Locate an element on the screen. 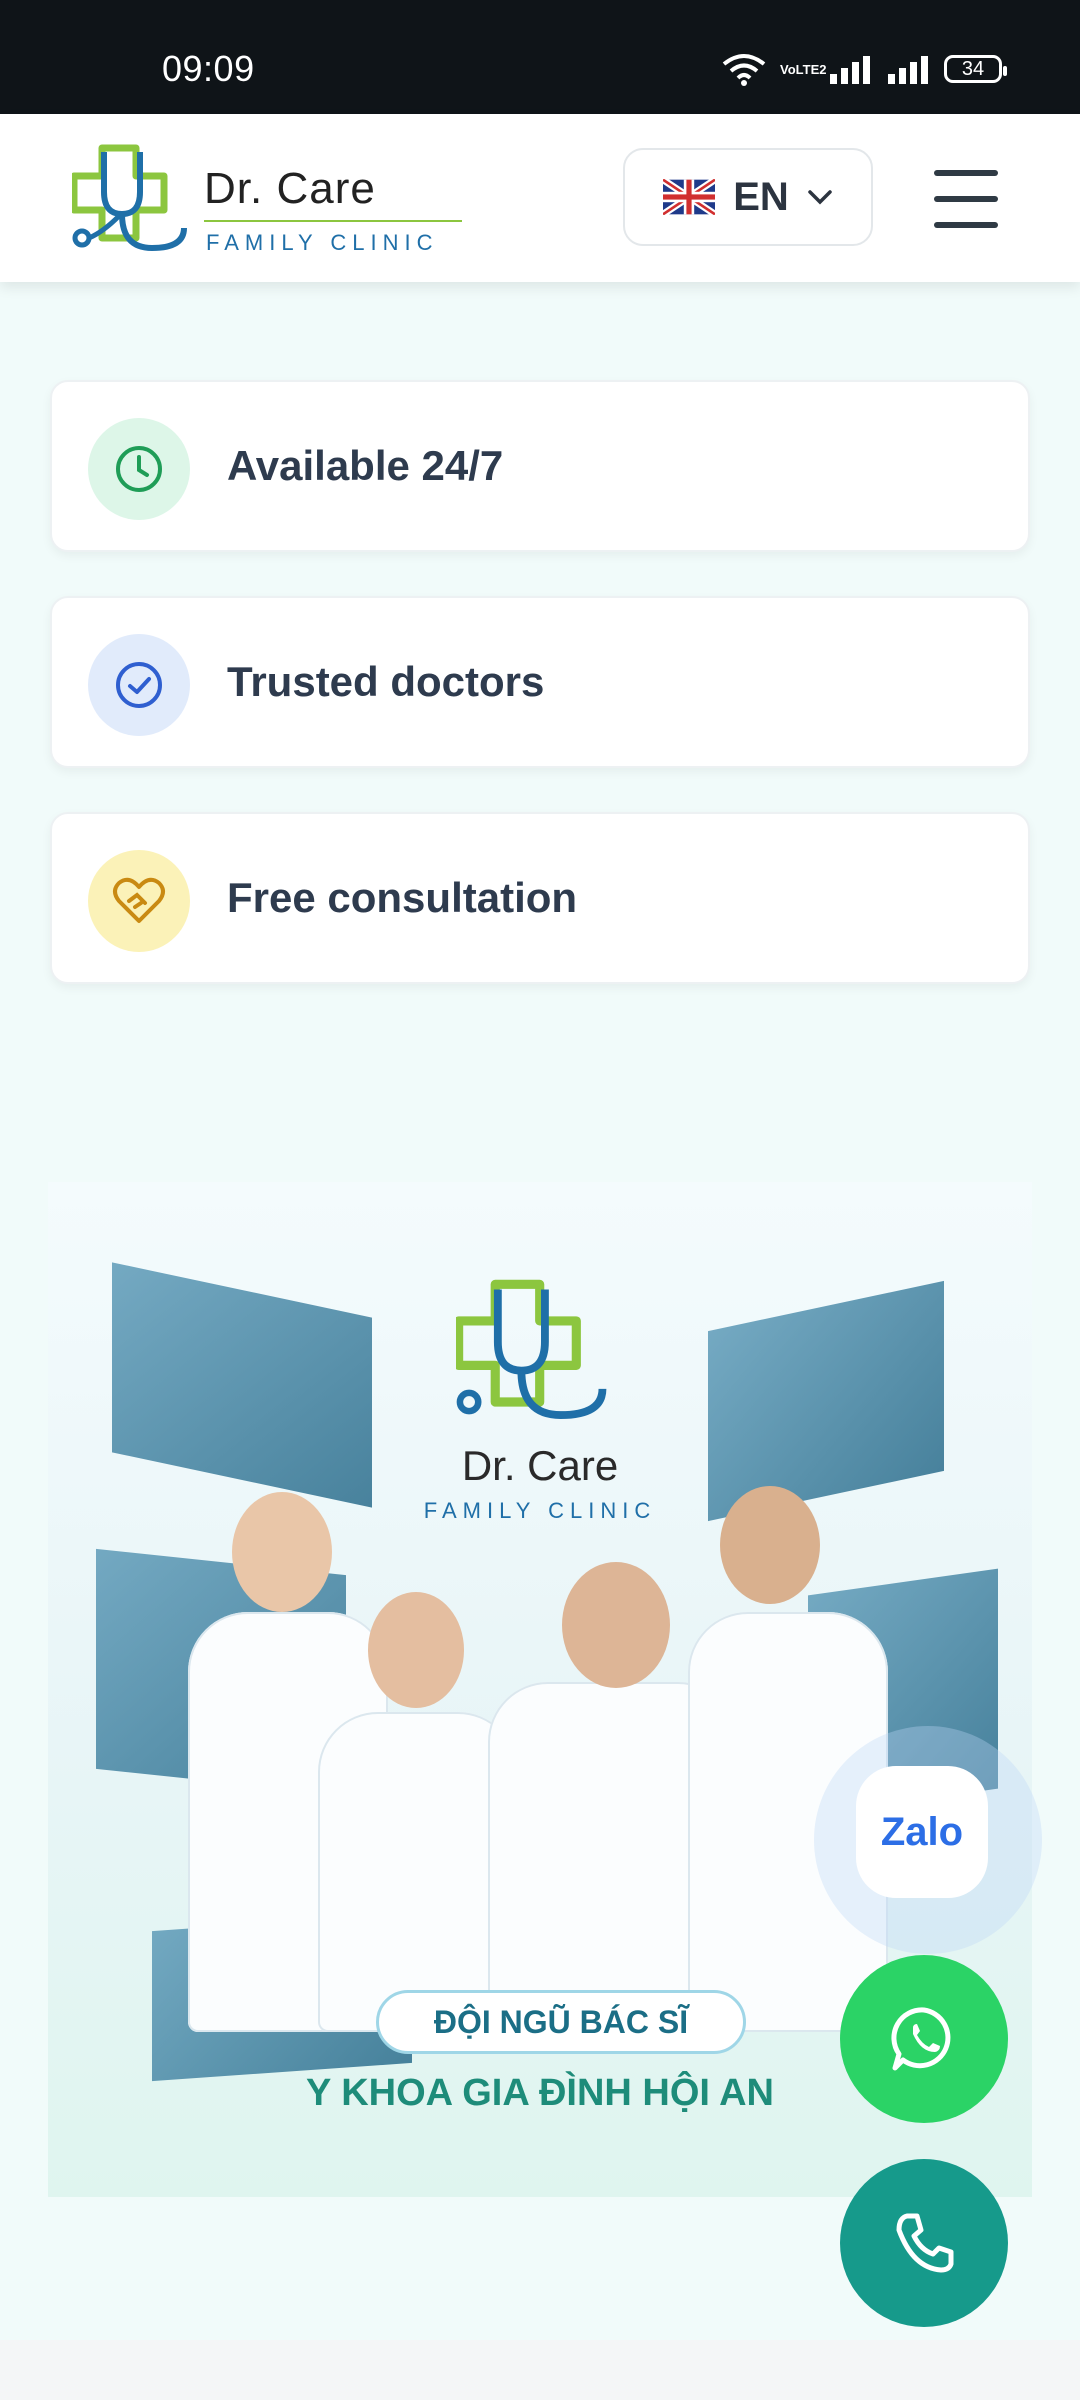 The width and height of the screenshot is (1080, 2400). phone-call-button is located at coordinates (924, 2243).